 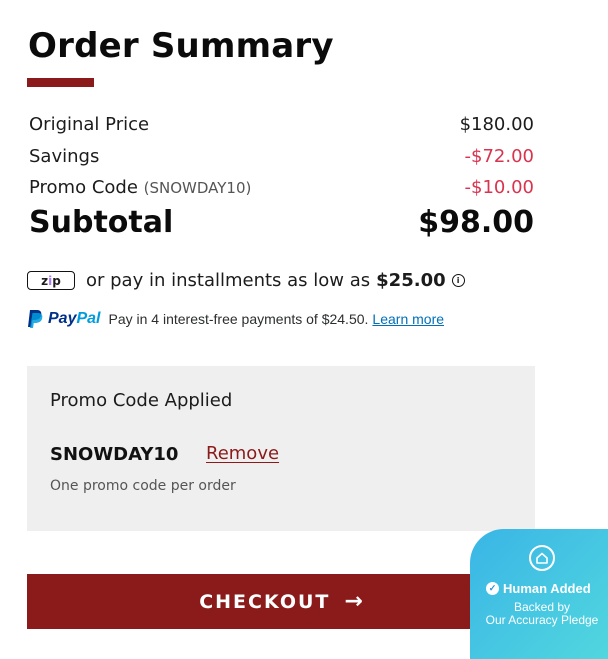 What do you see at coordinates (281, 222) in the screenshot?
I see `subtotal-row: Subtotal $98.00` at bounding box center [281, 222].